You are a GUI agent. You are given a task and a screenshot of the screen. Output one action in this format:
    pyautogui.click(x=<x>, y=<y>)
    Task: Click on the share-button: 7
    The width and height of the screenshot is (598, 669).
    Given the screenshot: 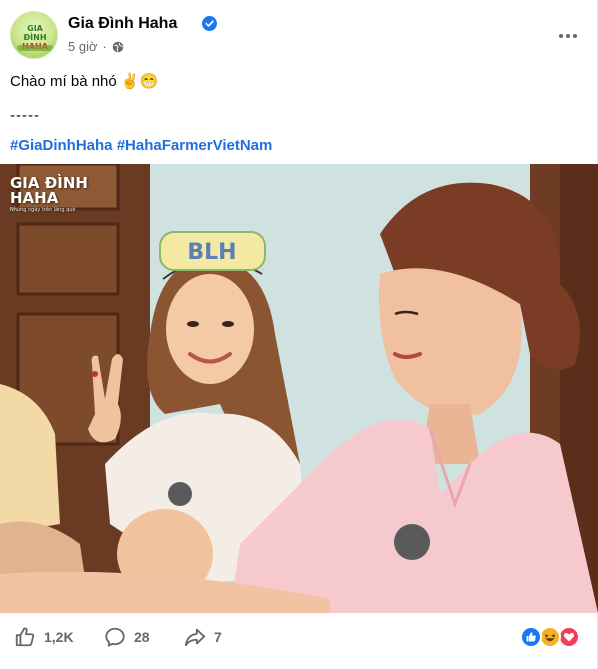 What is the action you would take?
    pyautogui.click(x=203, y=637)
    